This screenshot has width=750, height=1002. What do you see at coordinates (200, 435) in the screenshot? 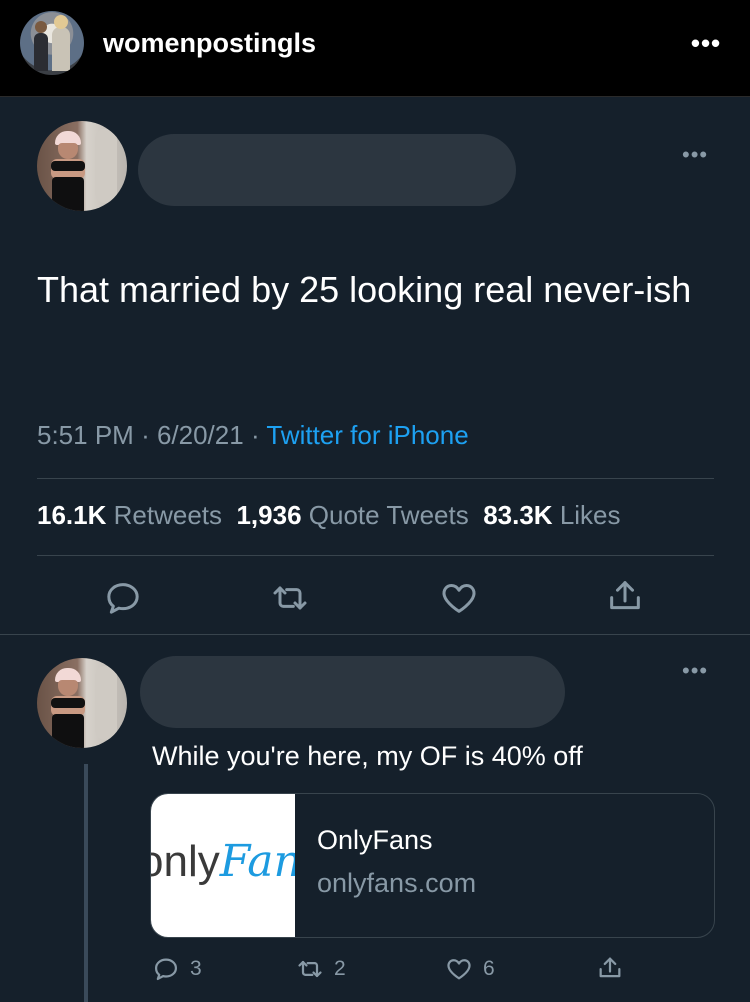
I see `tweet-date: 6/20/21` at bounding box center [200, 435].